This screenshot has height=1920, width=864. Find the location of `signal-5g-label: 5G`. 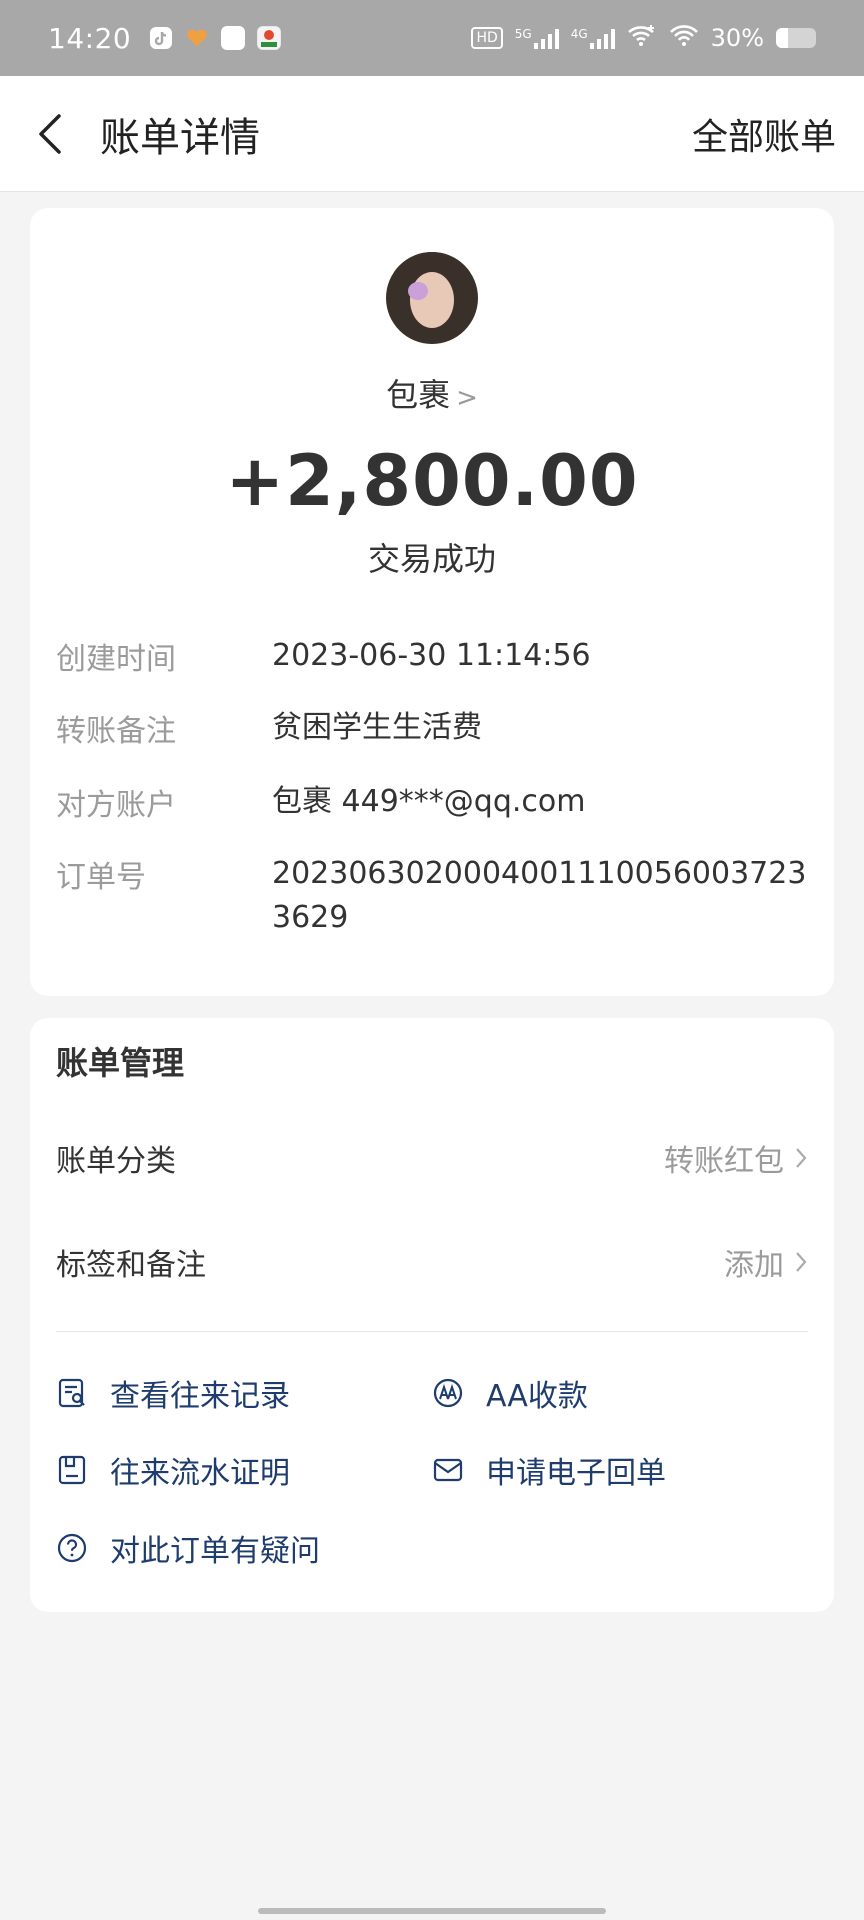

signal-5g-label: 5G is located at coordinates (523, 34).